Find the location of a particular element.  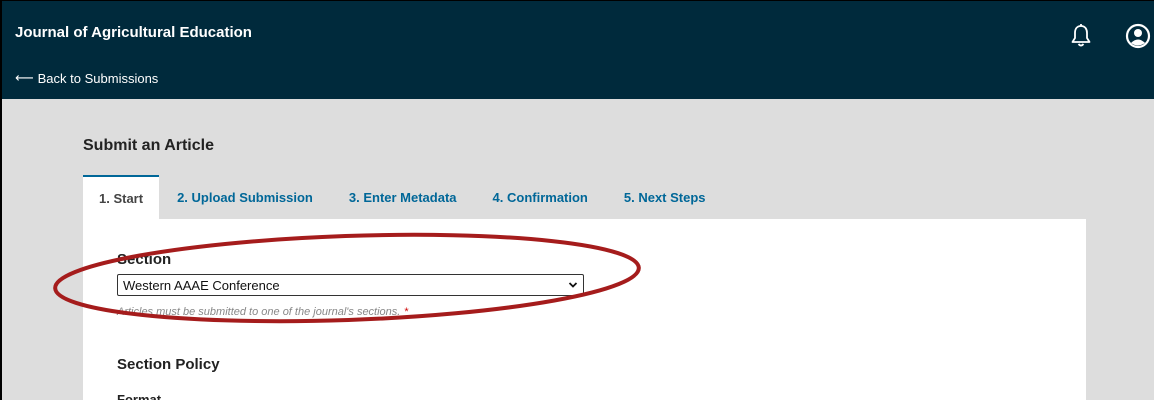

back-to-submissions-link: ⟵ Back to Submissions is located at coordinates (86, 78).